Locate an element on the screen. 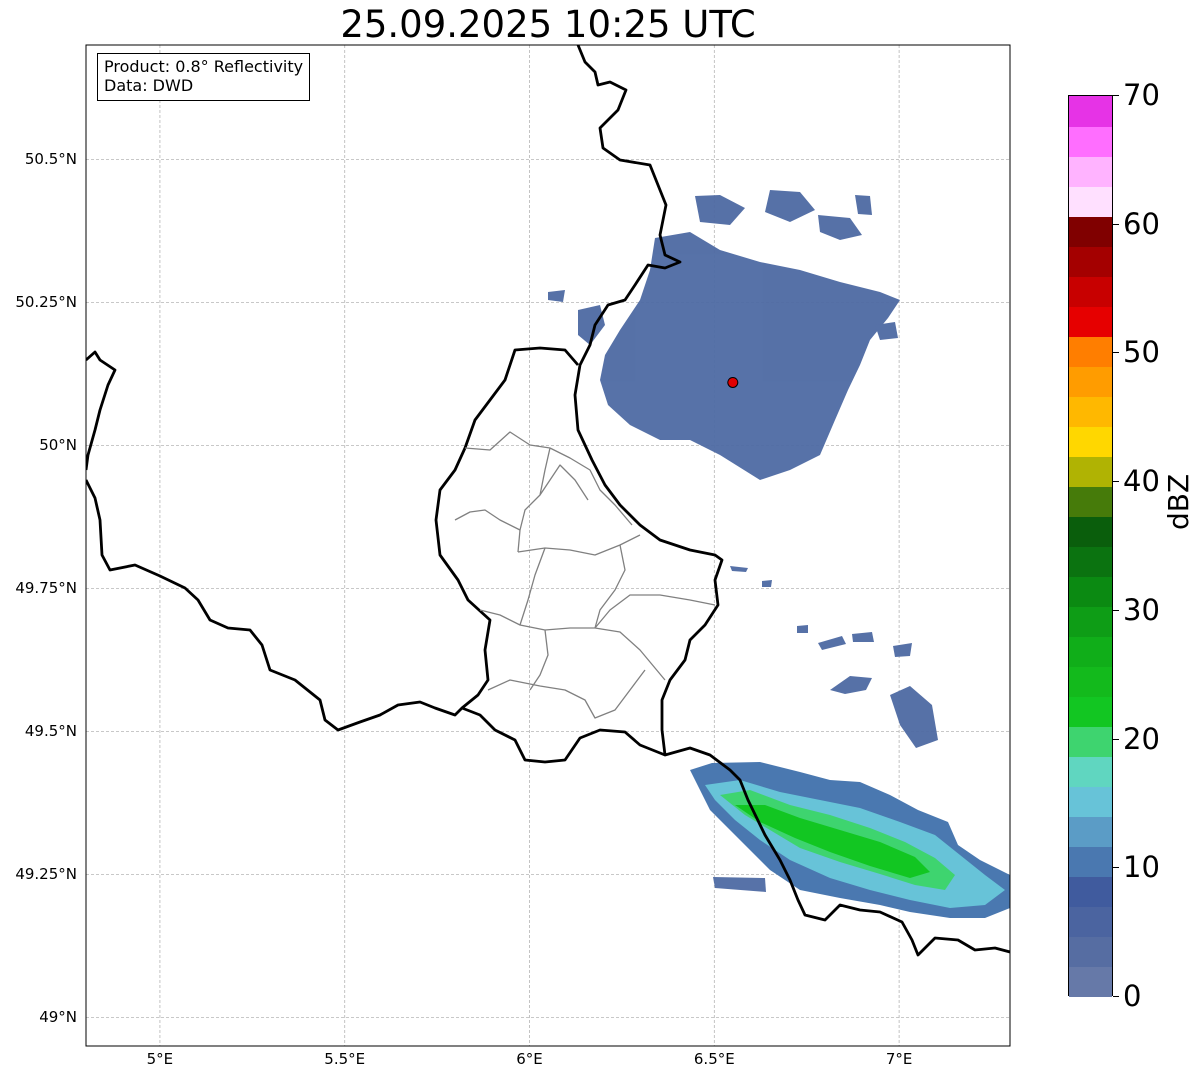 This screenshot has height=1081, width=1202. lon-tick-label: 5°E is located at coordinates (160, 1059).